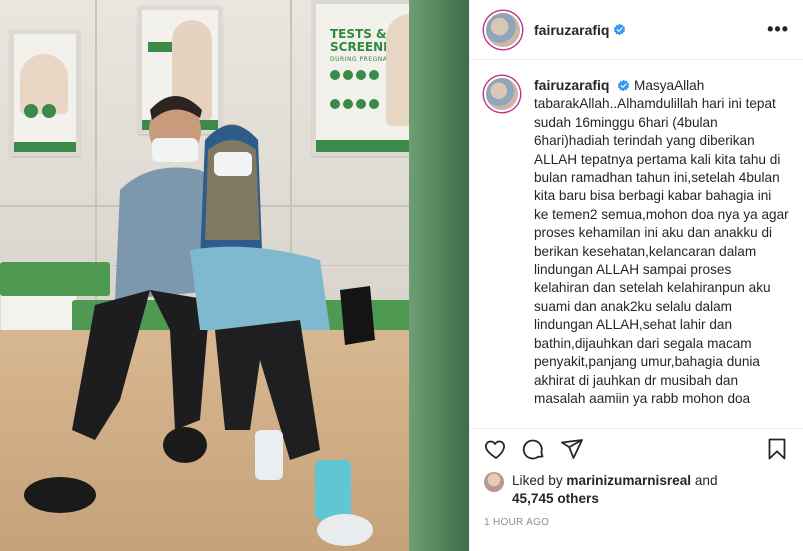  I want to click on comment-icon, so click(534, 449).